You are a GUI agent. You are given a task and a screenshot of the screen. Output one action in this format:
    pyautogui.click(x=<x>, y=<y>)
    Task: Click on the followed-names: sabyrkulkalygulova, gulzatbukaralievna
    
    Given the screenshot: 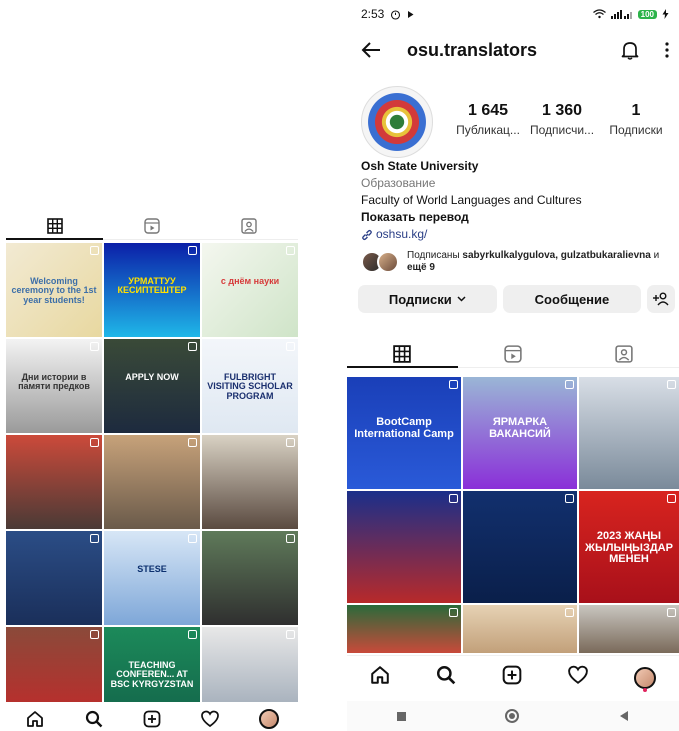 What is the action you would take?
    pyautogui.click(x=556, y=255)
    